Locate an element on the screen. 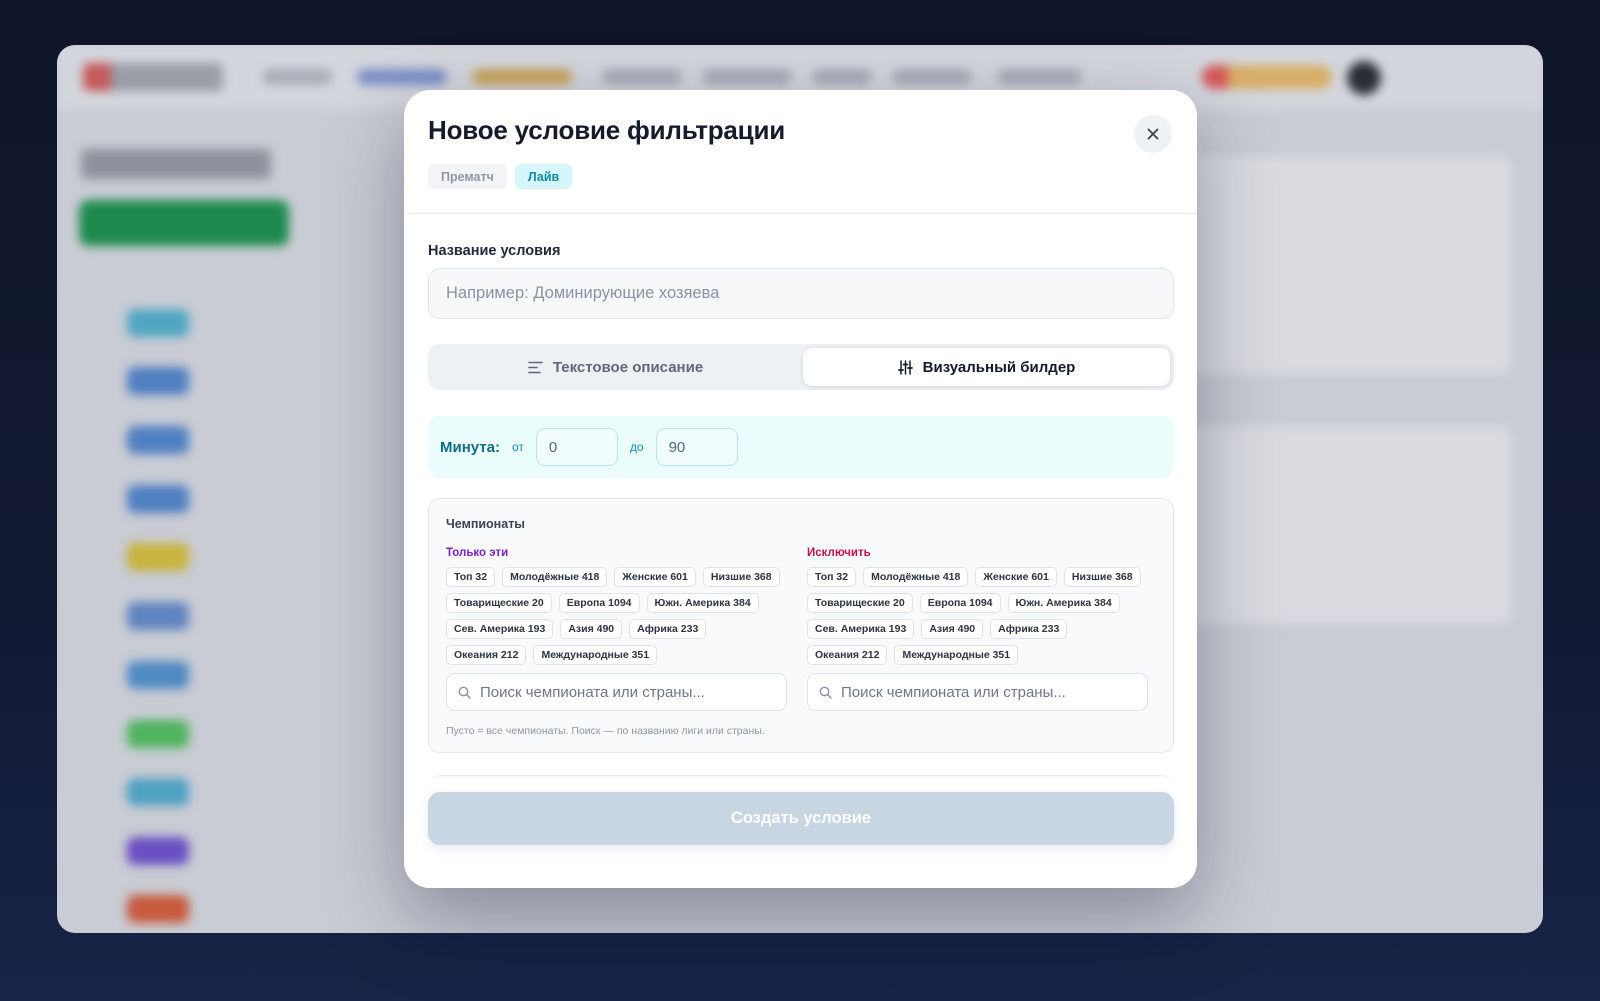 The height and width of the screenshot is (1001, 1600). include-chip: Сев. Америка 193 is located at coordinates (500, 629).